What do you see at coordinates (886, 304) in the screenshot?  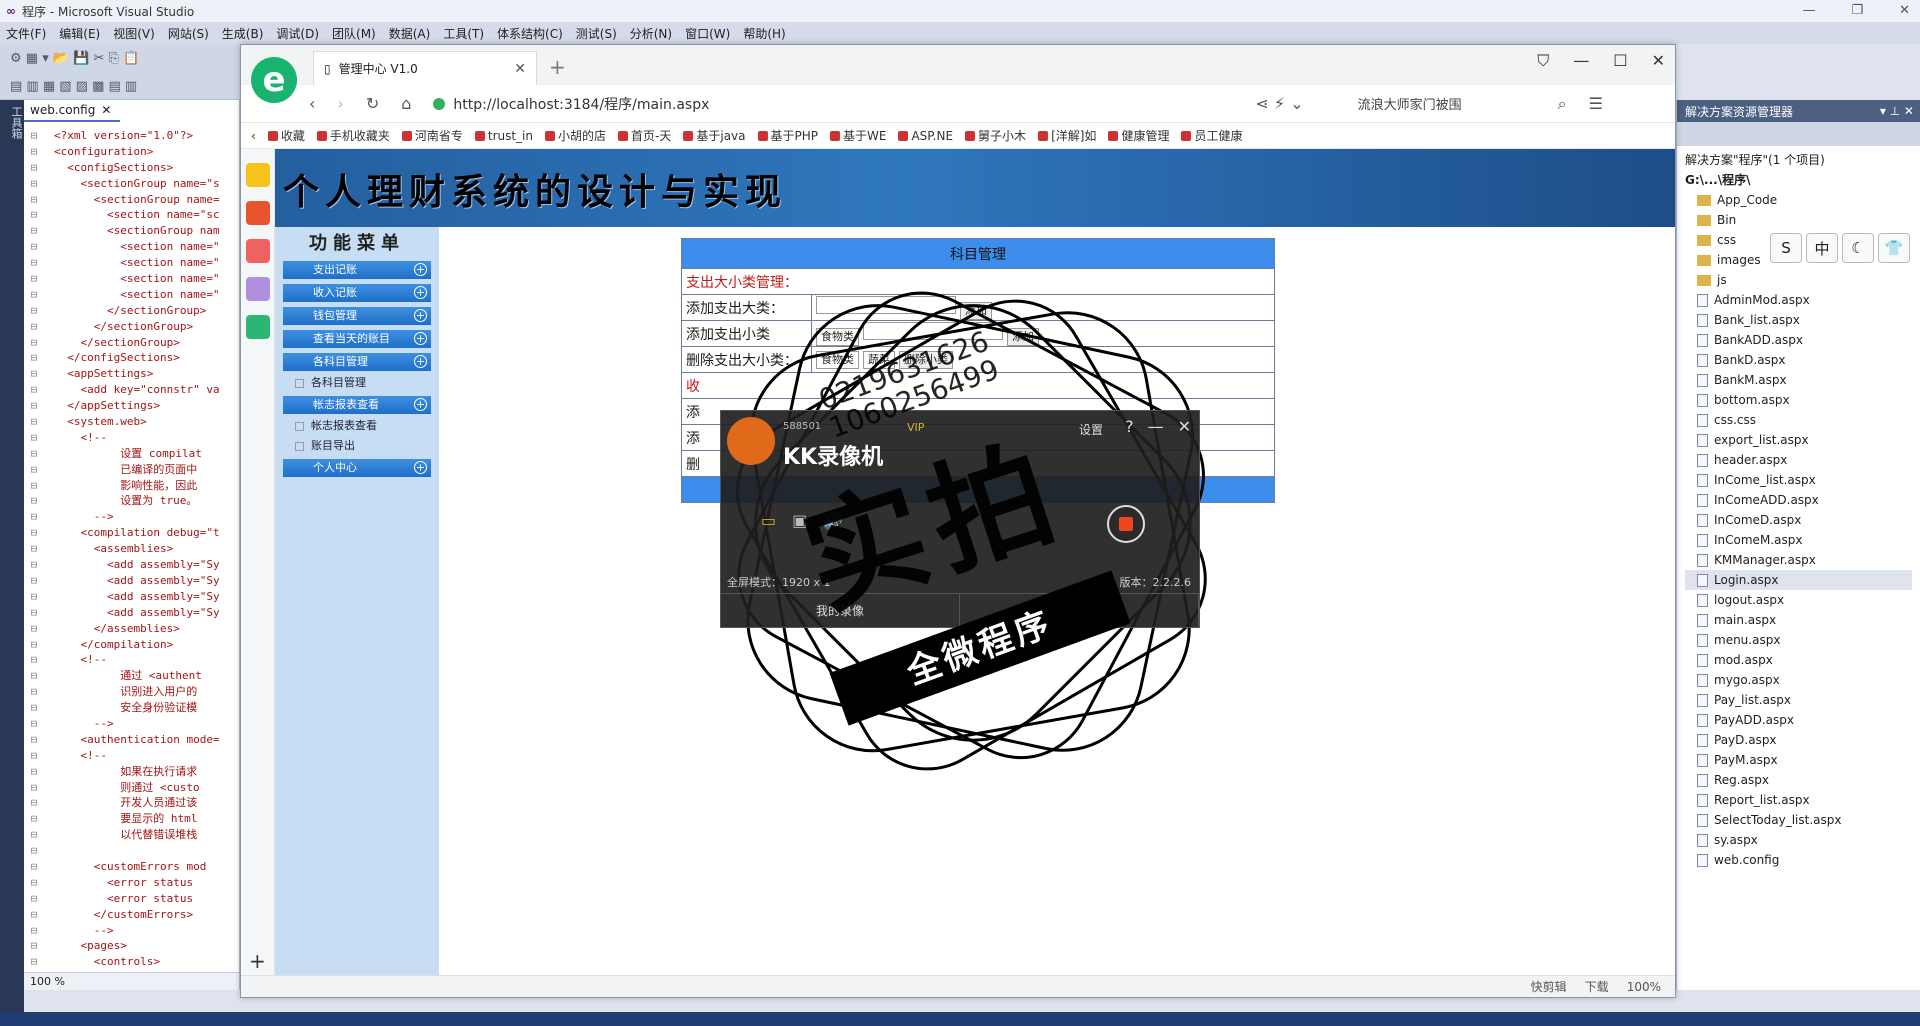 I see `big-category-input` at bounding box center [886, 304].